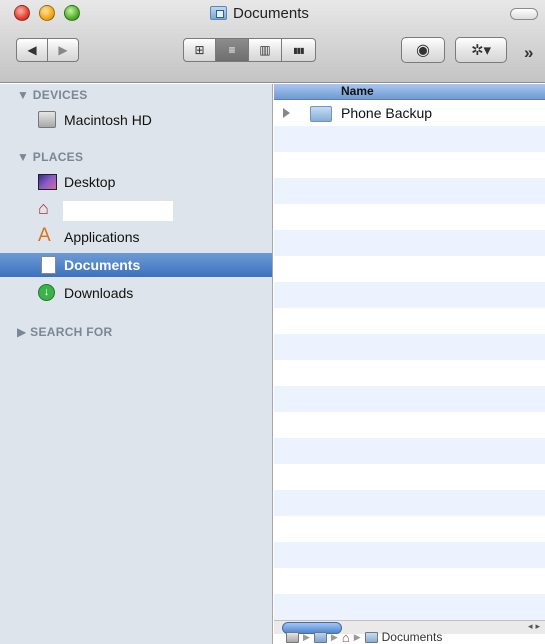 Image resolution: width=545 pixels, height=644 pixels. I want to click on sidebar-search-header: ▶ SEARCH FOR, so click(65, 332).